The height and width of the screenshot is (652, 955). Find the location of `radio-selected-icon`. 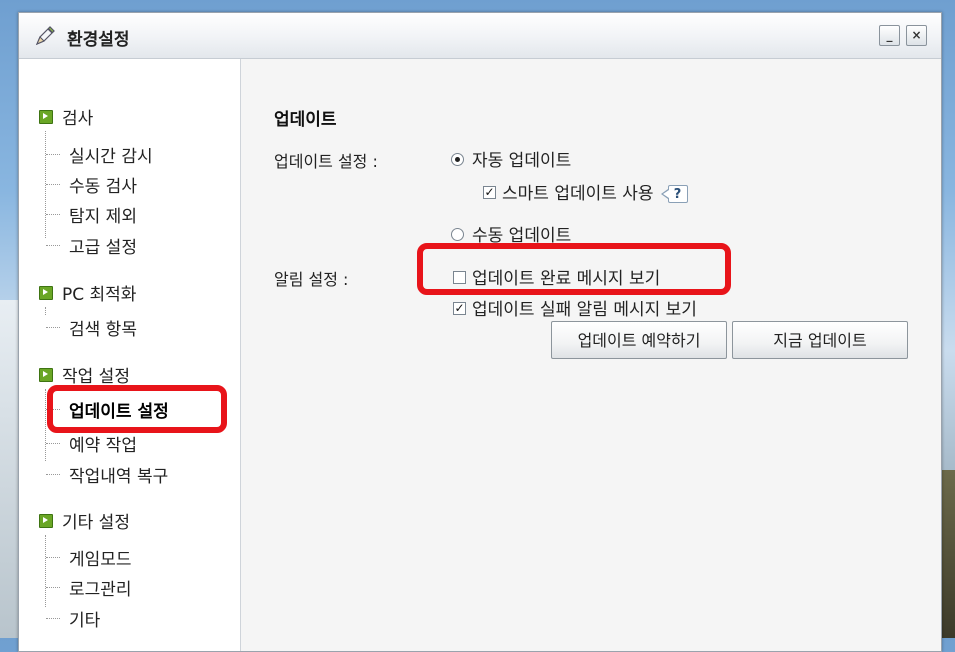

radio-selected-icon is located at coordinates (457, 159).